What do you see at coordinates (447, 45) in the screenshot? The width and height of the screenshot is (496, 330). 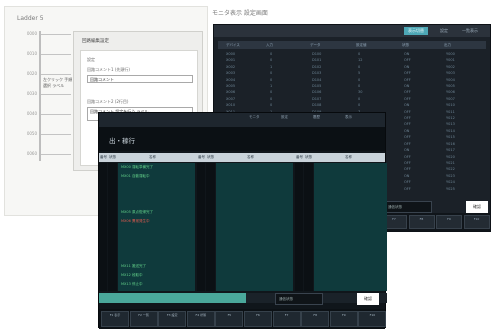 I see `device-list-header-cell: 出力` at bounding box center [447, 45].